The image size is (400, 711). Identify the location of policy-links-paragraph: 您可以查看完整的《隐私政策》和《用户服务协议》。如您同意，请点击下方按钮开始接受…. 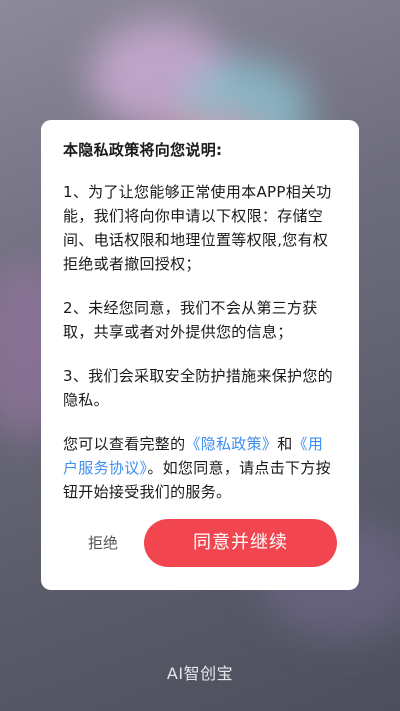
(200, 468).